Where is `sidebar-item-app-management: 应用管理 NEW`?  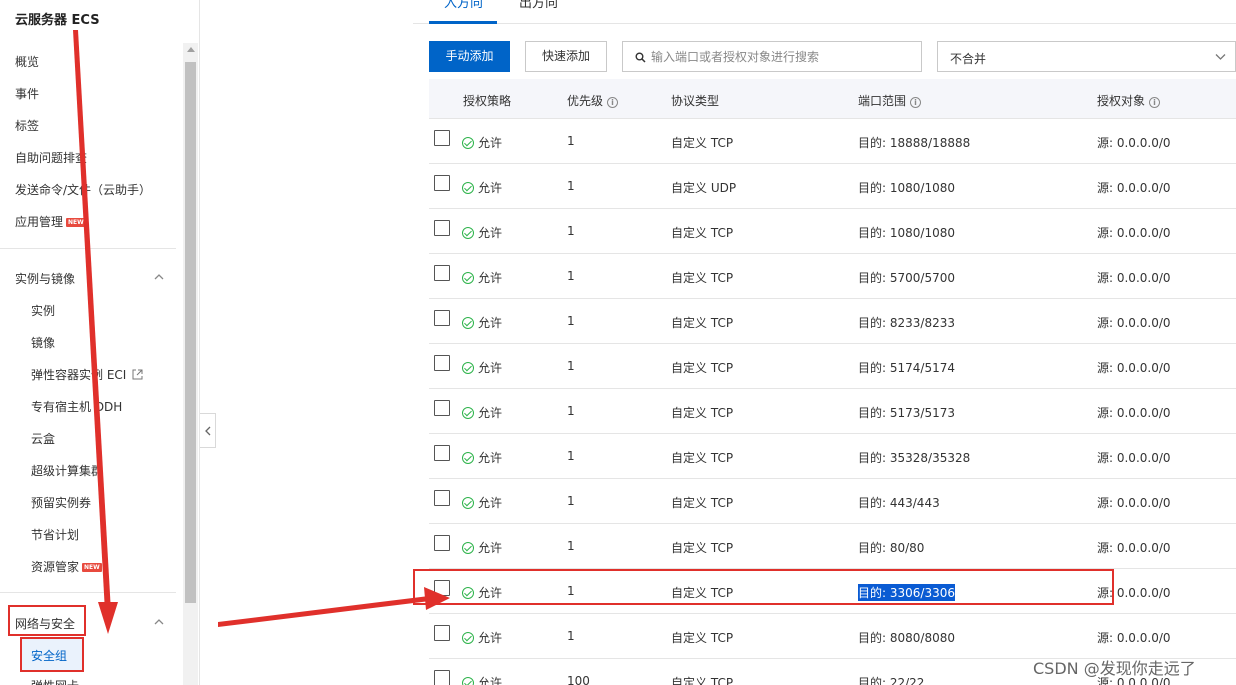
sidebar-item-app-management: 应用管理 NEW is located at coordinates (50, 221).